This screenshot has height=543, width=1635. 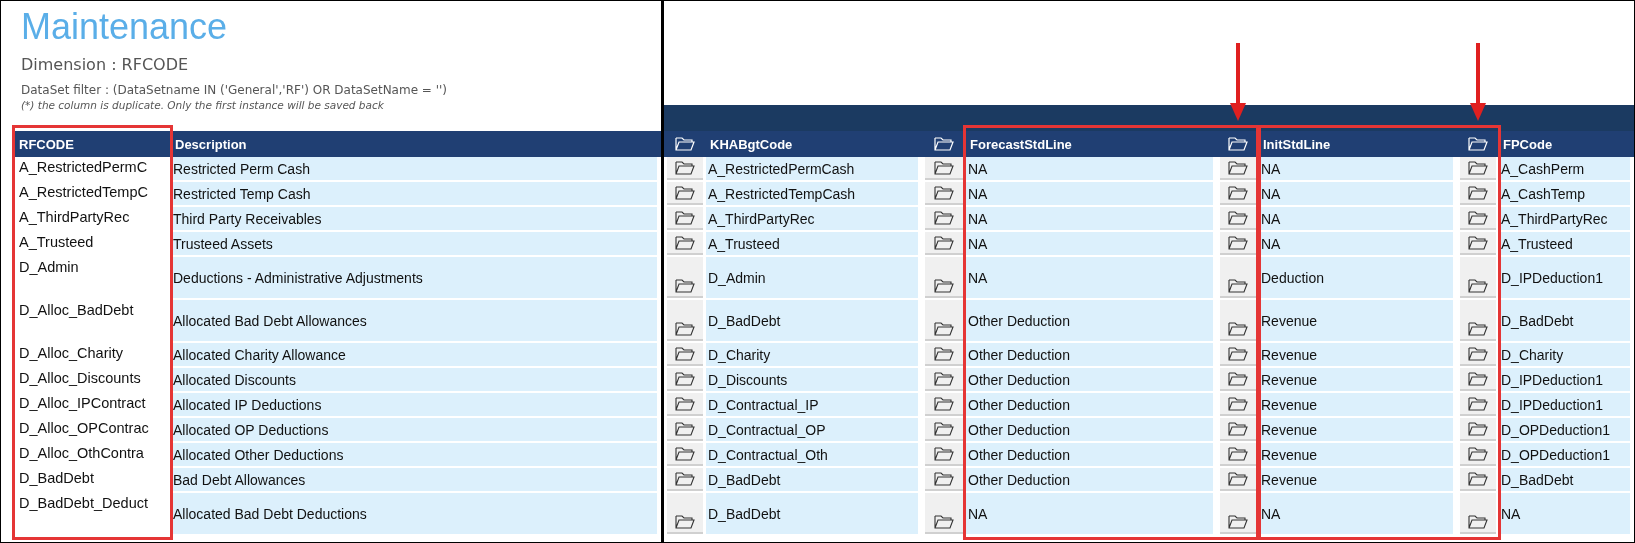 I want to click on table-cell: D_Alloc_OPContrac, so click(x=84, y=428).